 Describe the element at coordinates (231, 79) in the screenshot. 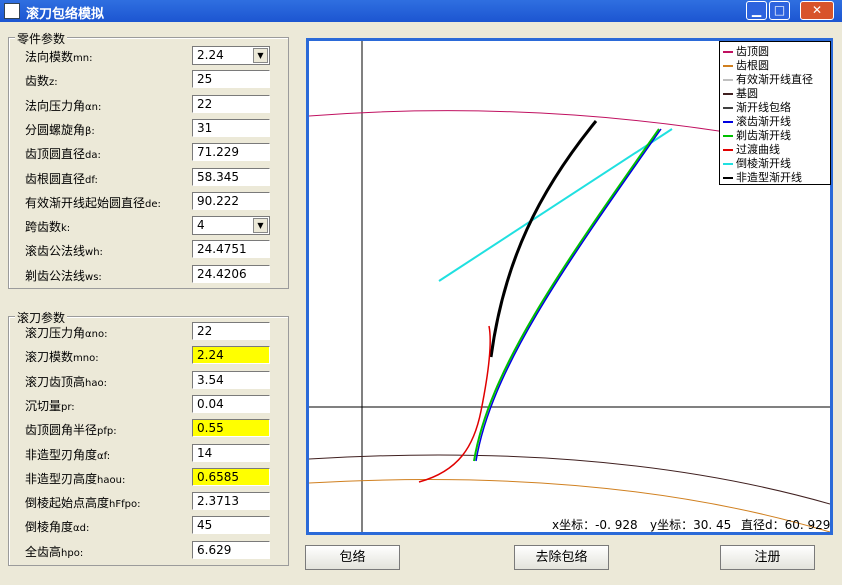

I see `param-input: 25` at that location.